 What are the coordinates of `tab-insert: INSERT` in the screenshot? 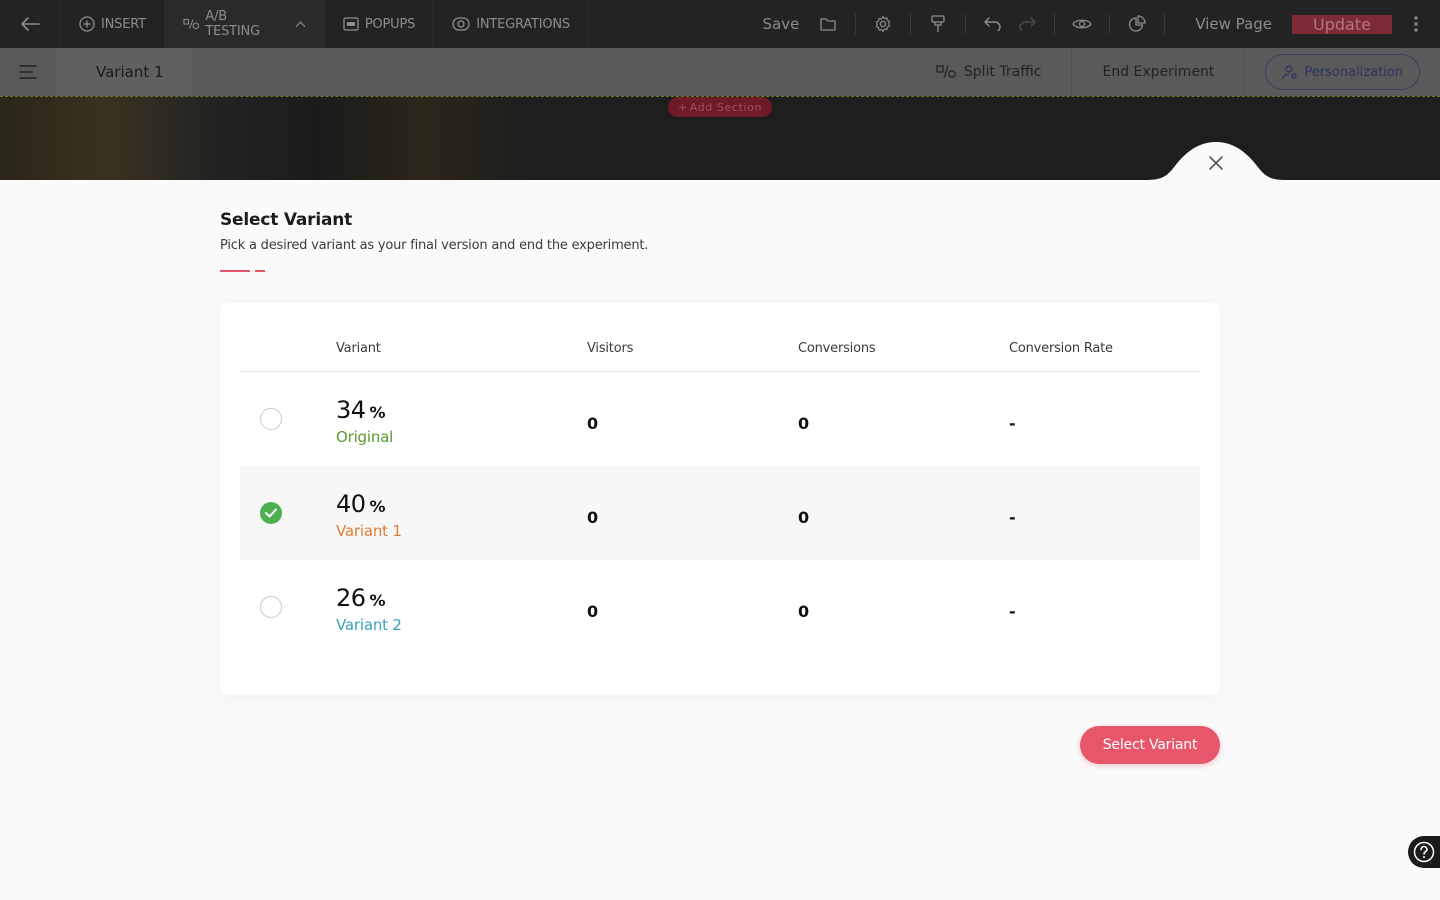 It's located at (112, 24).